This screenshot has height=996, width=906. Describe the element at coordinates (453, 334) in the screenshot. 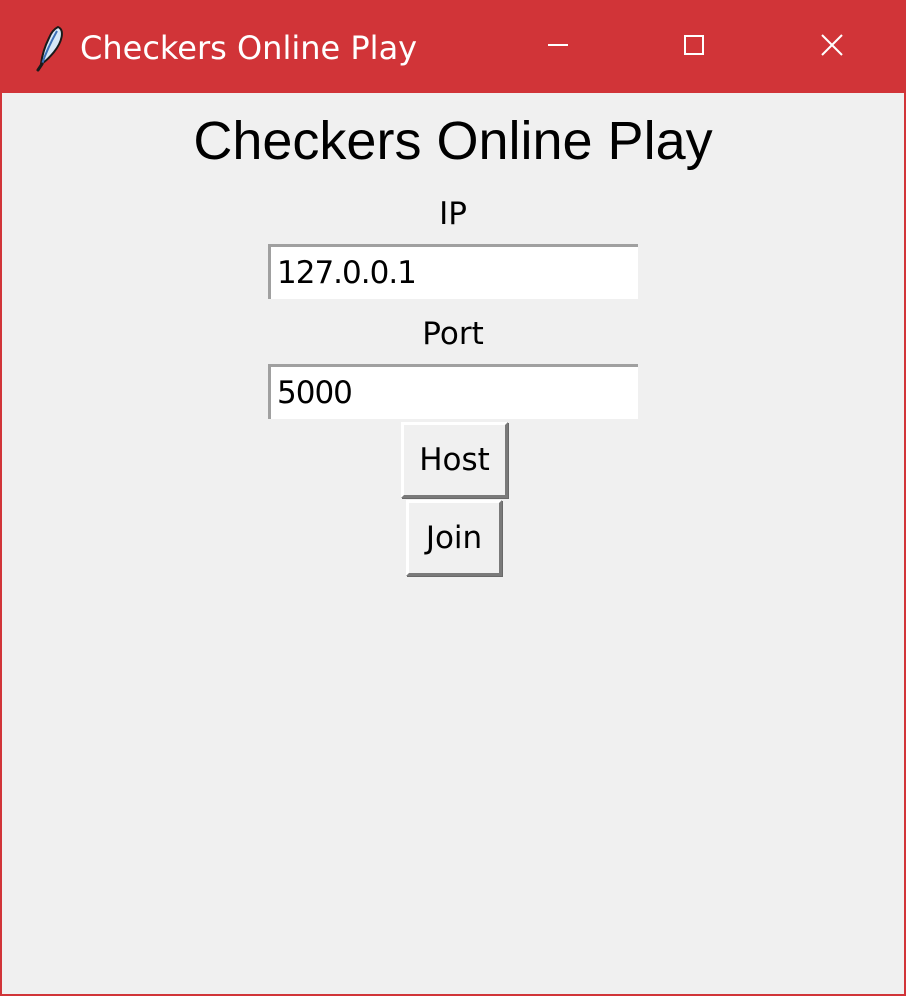

I see `port-label: Port` at that location.